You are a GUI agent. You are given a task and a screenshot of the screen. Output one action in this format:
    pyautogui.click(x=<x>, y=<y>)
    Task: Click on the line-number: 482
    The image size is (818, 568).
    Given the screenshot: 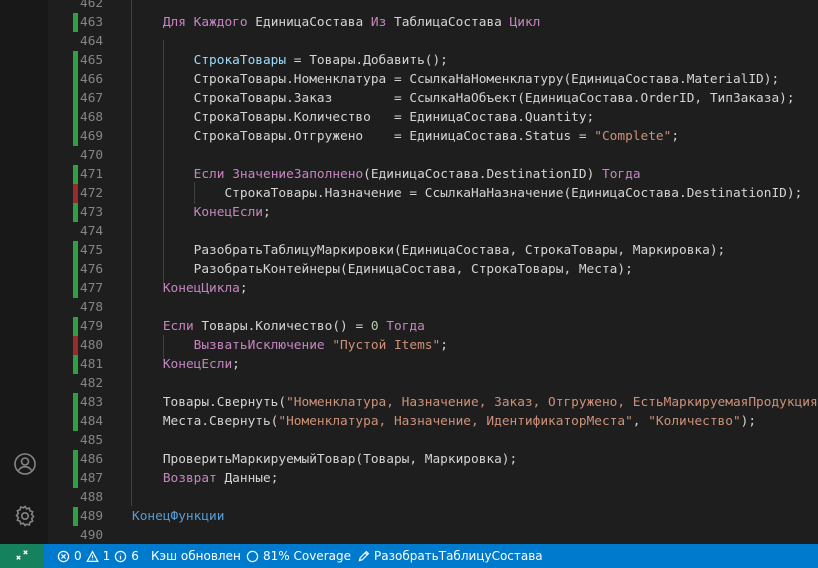 What is the action you would take?
    pyautogui.click(x=92, y=383)
    